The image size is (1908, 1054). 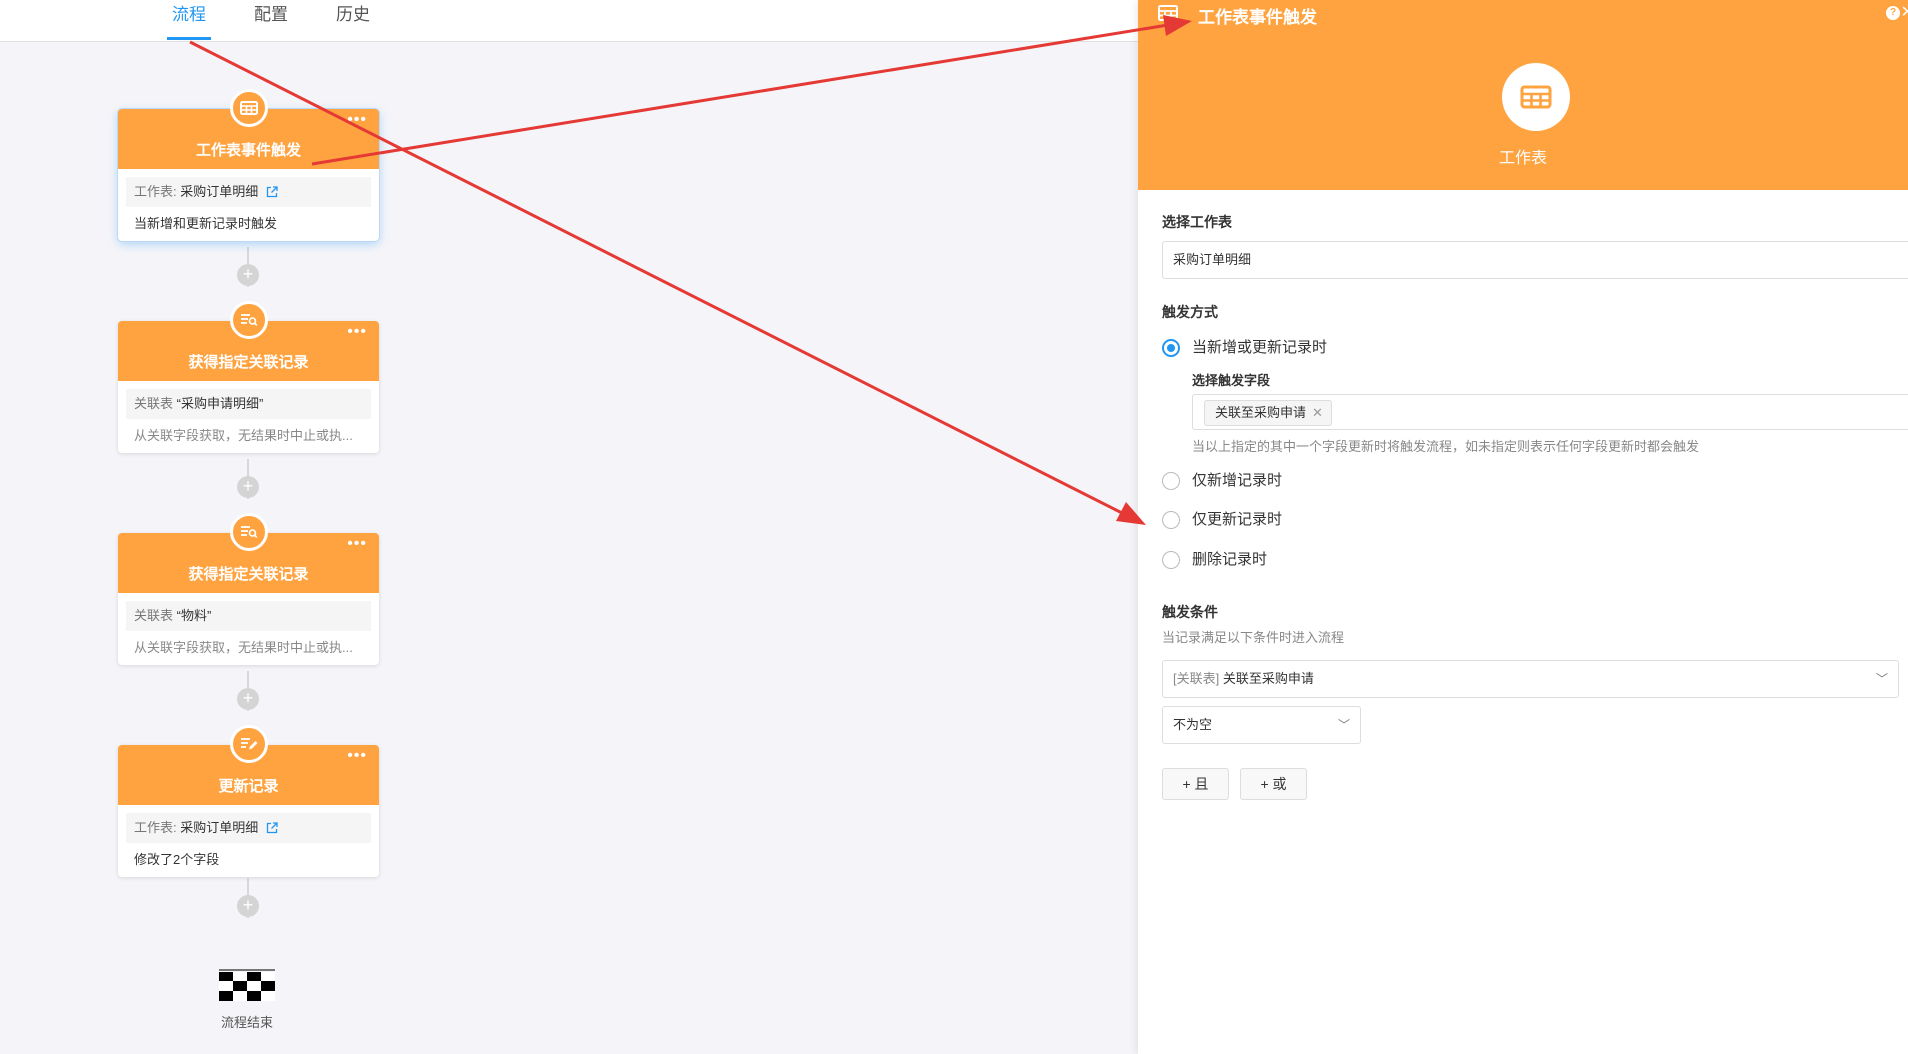 I want to click on flow-end-label: 流程结束, so click(x=246, y=1022).